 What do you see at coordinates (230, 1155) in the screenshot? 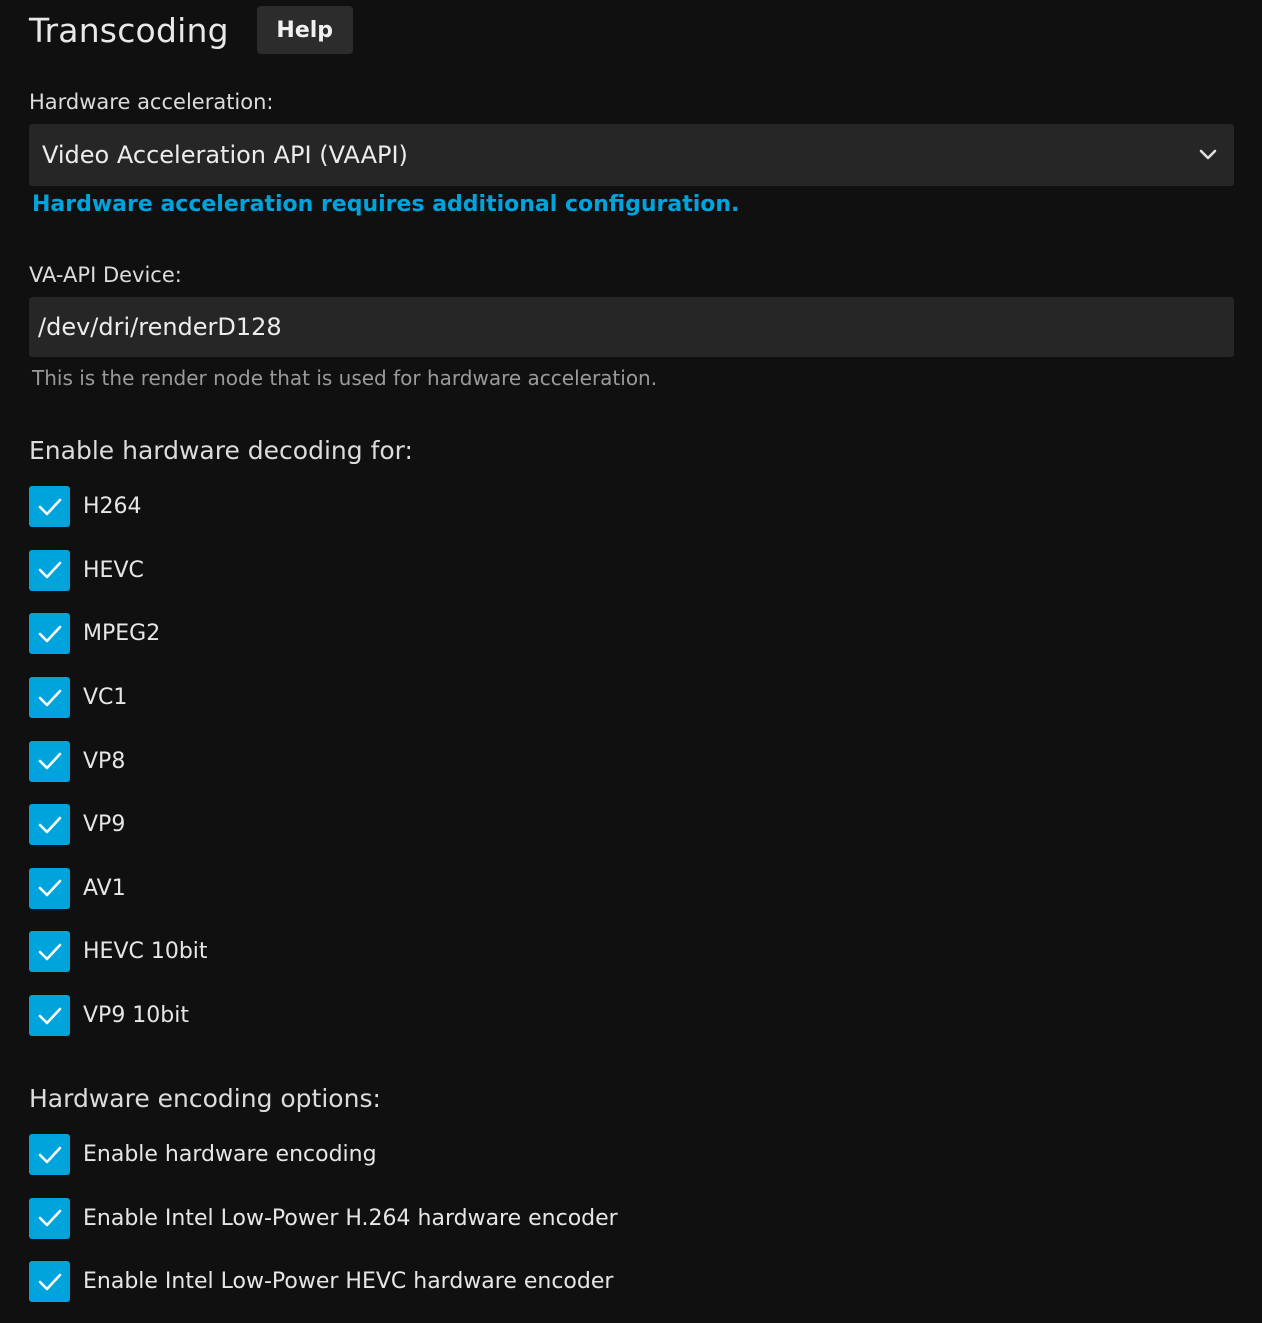
I see `checkbox-label: Enable hardware encoding` at bounding box center [230, 1155].